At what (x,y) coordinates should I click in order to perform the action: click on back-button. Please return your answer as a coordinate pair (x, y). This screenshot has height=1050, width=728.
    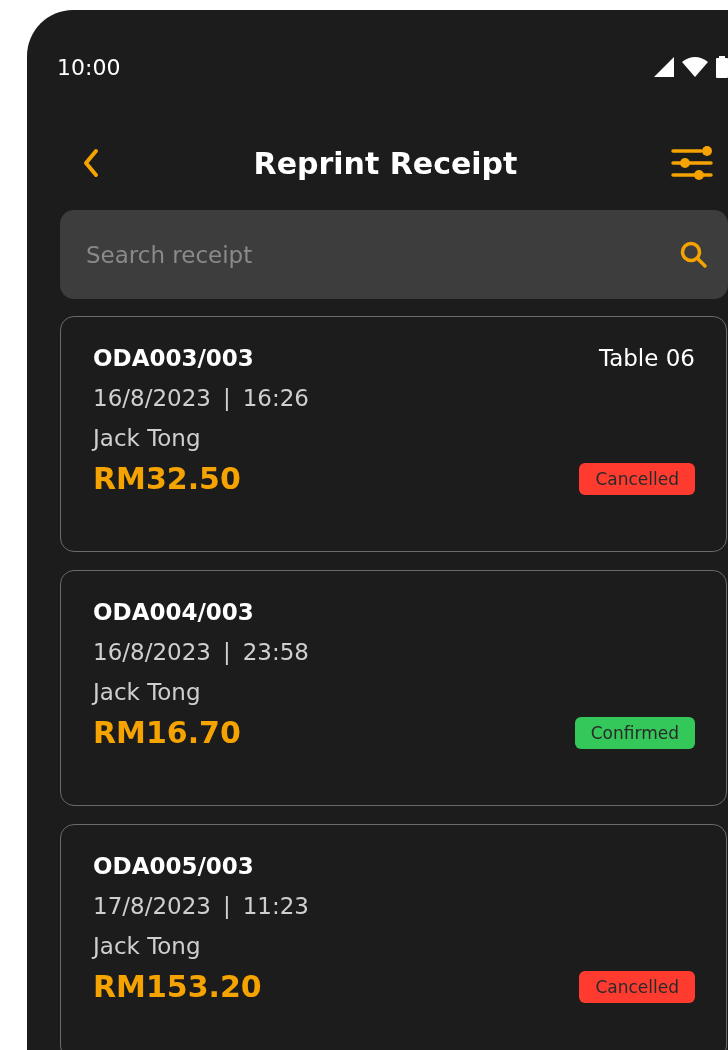
    Looking at the image, I should click on (91, 163).